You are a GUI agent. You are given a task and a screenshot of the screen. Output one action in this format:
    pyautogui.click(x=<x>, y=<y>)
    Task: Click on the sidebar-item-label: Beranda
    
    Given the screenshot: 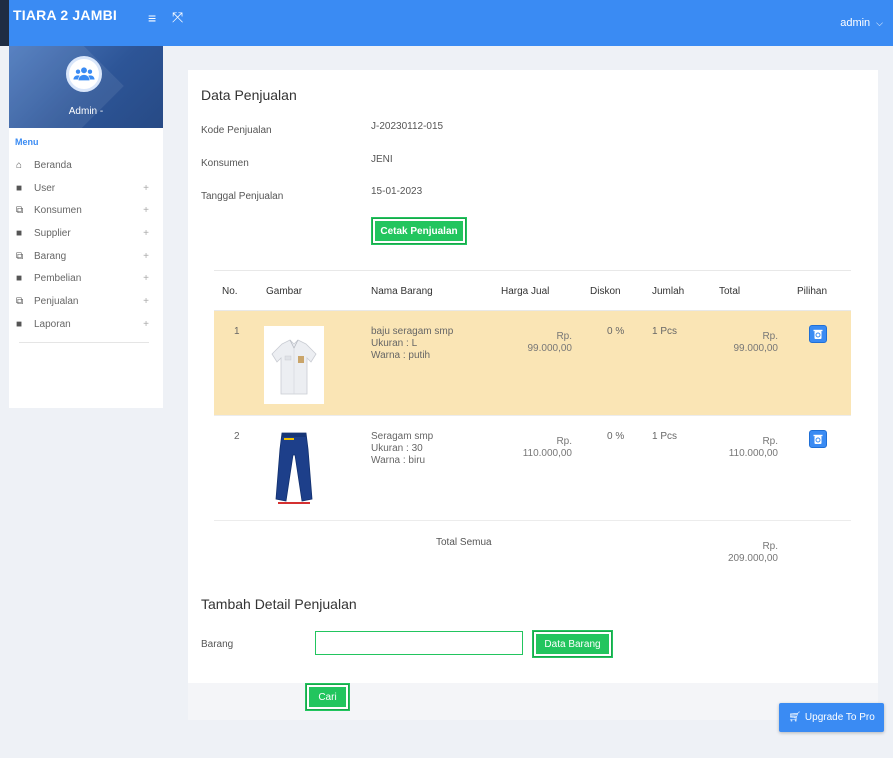 What is the action you would take?
    pyautogui.click(x=53, y=165)
    